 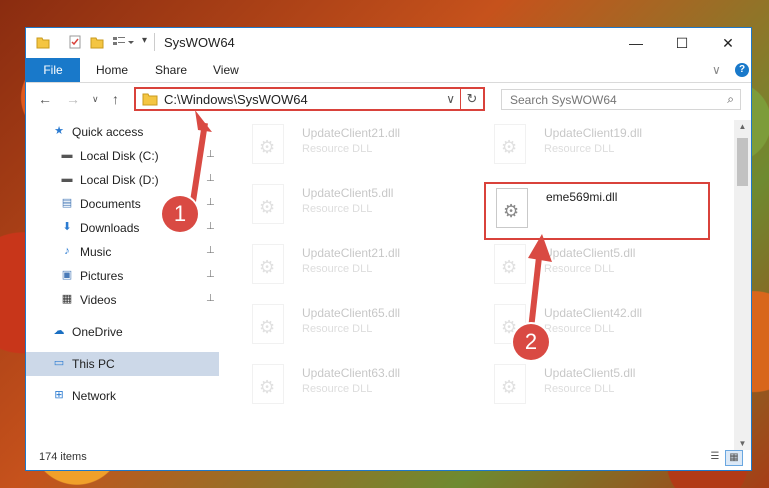 What do you see at coordinates (180, 214) in the screenshot?
I see `callout-1: 1` at bounding box center [180, 214].